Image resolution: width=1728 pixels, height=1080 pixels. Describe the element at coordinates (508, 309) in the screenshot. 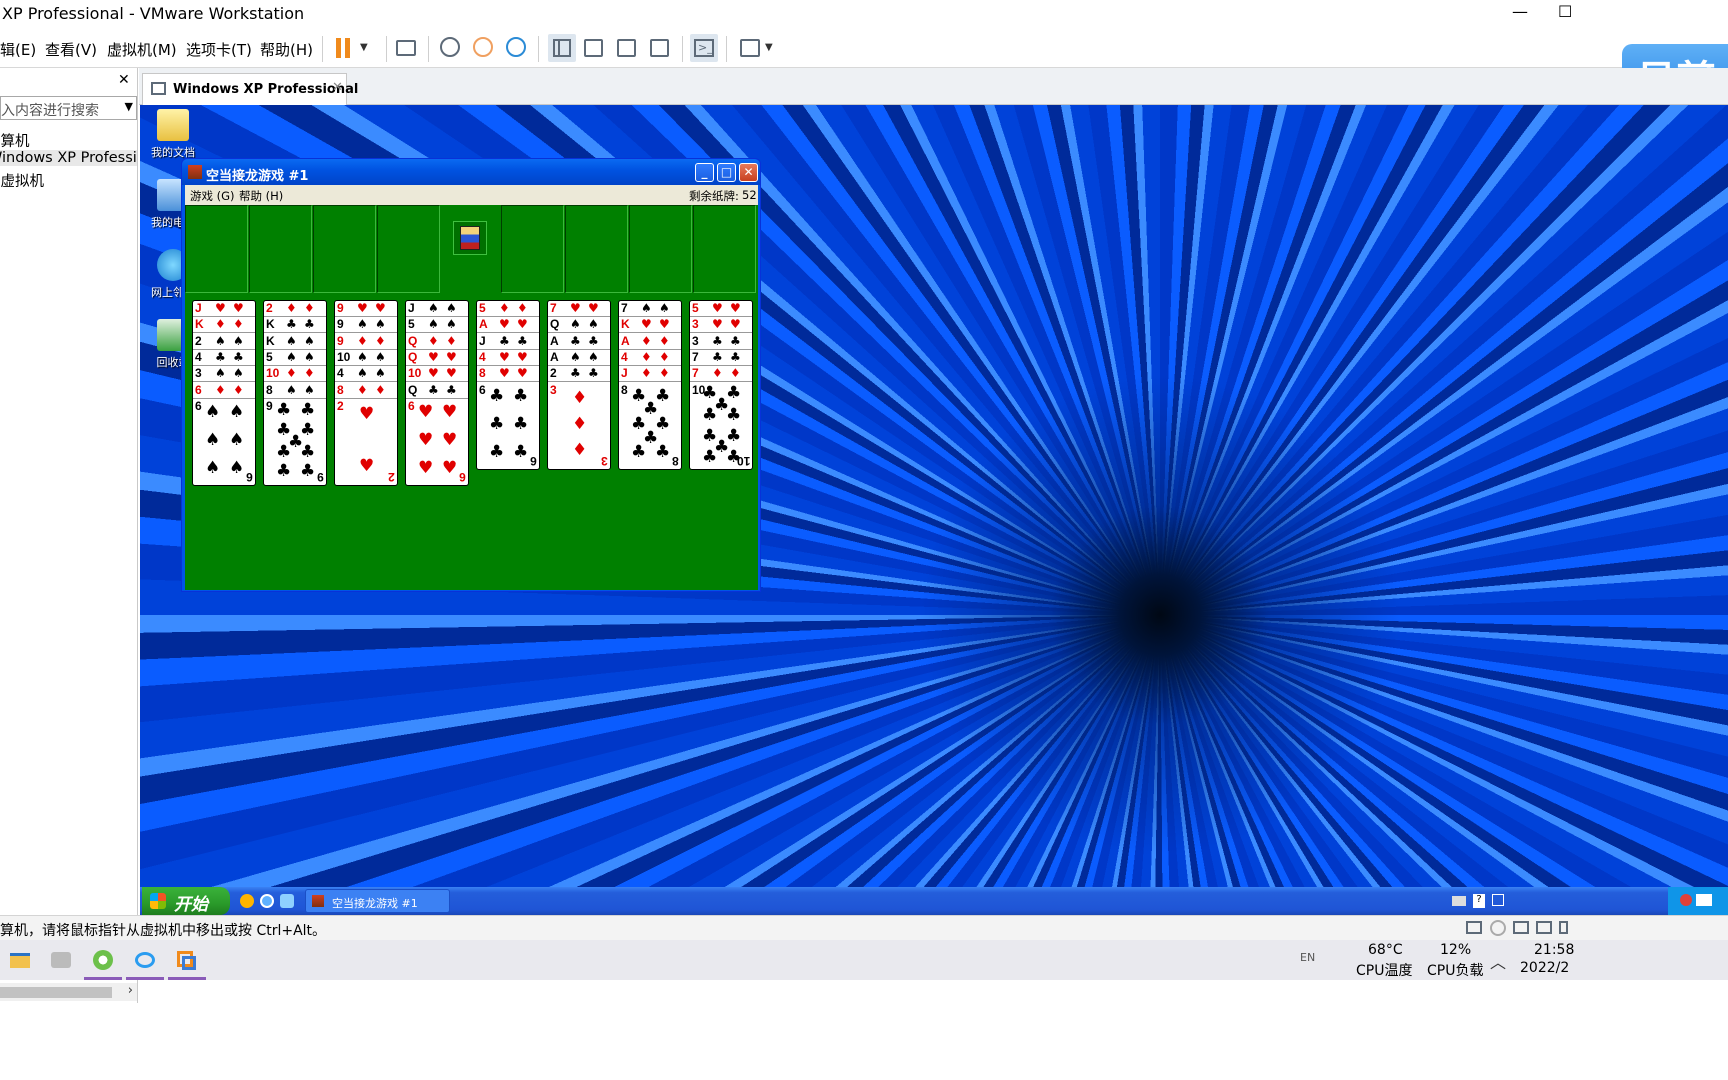

I see `playing-card: 5 ♦ ♦` at that location.